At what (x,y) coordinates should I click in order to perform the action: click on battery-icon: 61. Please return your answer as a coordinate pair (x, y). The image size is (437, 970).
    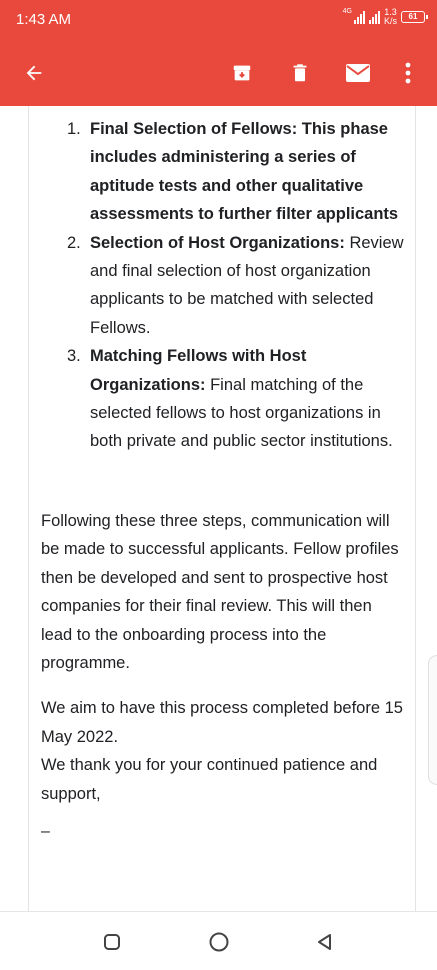
    Looking at the image, I should click on (414, 17).